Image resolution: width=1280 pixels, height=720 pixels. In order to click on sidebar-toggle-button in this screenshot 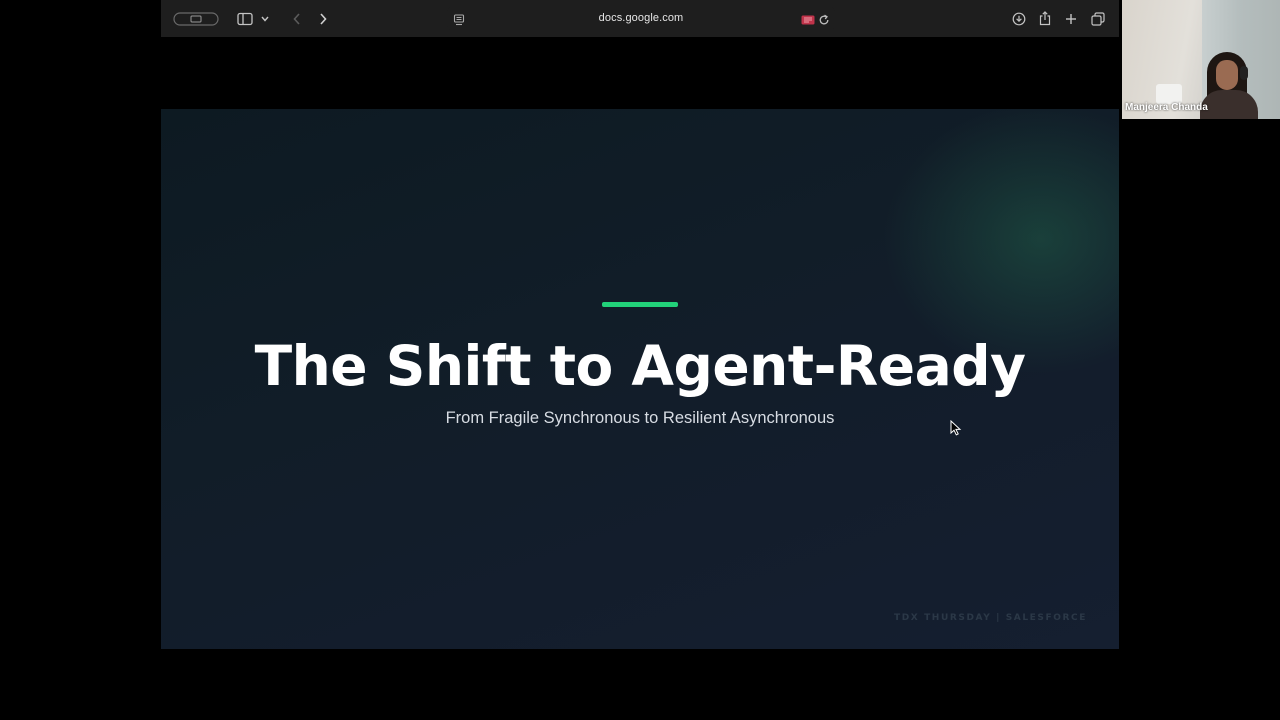, I will do `click(245, 18)`.